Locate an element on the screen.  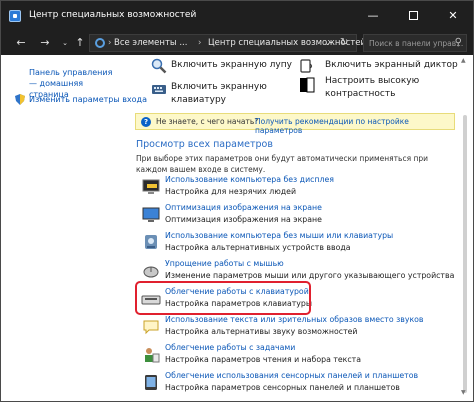
search-input: Поиск в панели управ... ⚲ is located at coordinates (415, 43).